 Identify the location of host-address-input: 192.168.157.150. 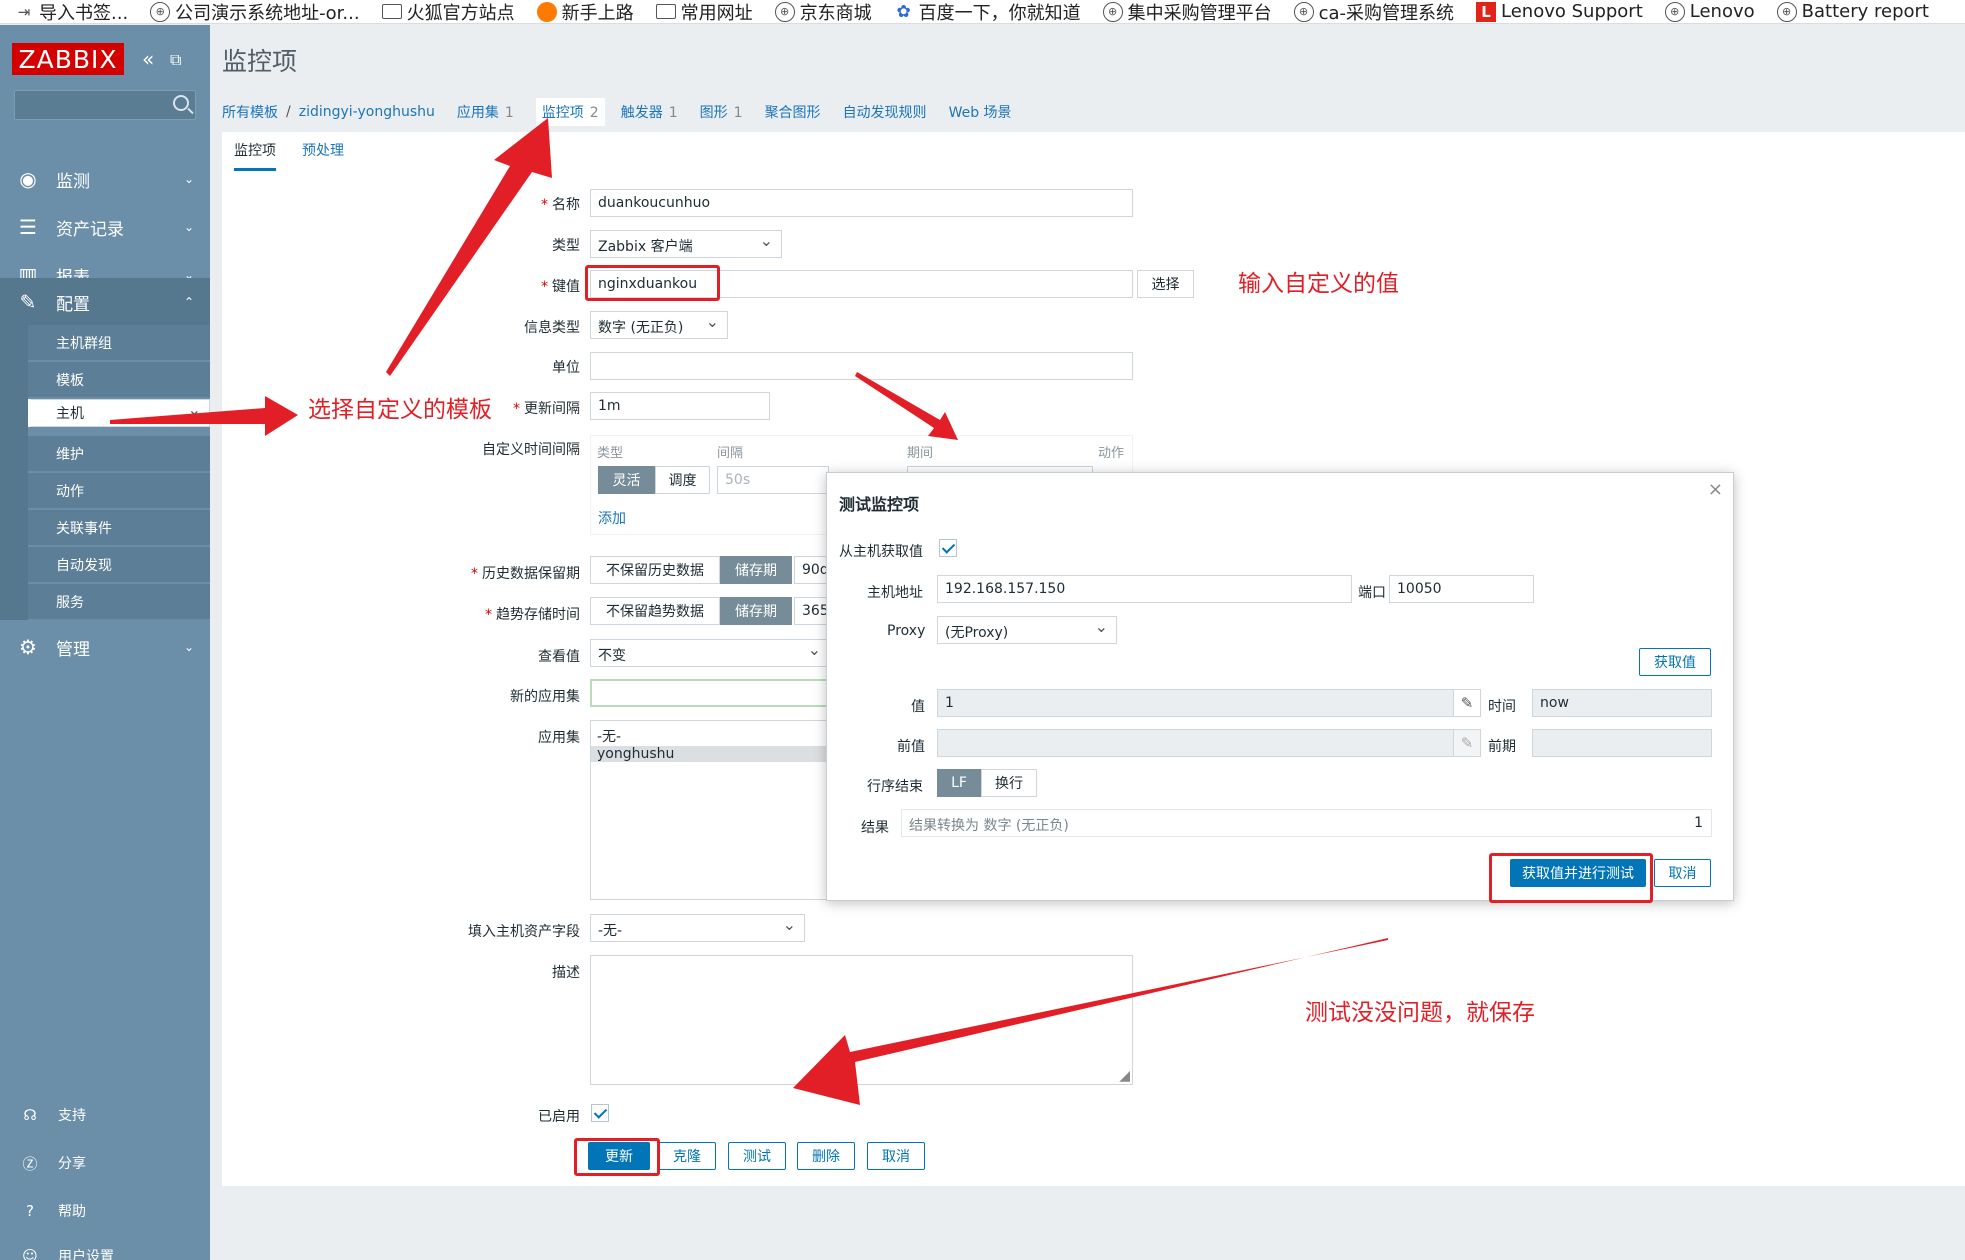
(1144, 589).